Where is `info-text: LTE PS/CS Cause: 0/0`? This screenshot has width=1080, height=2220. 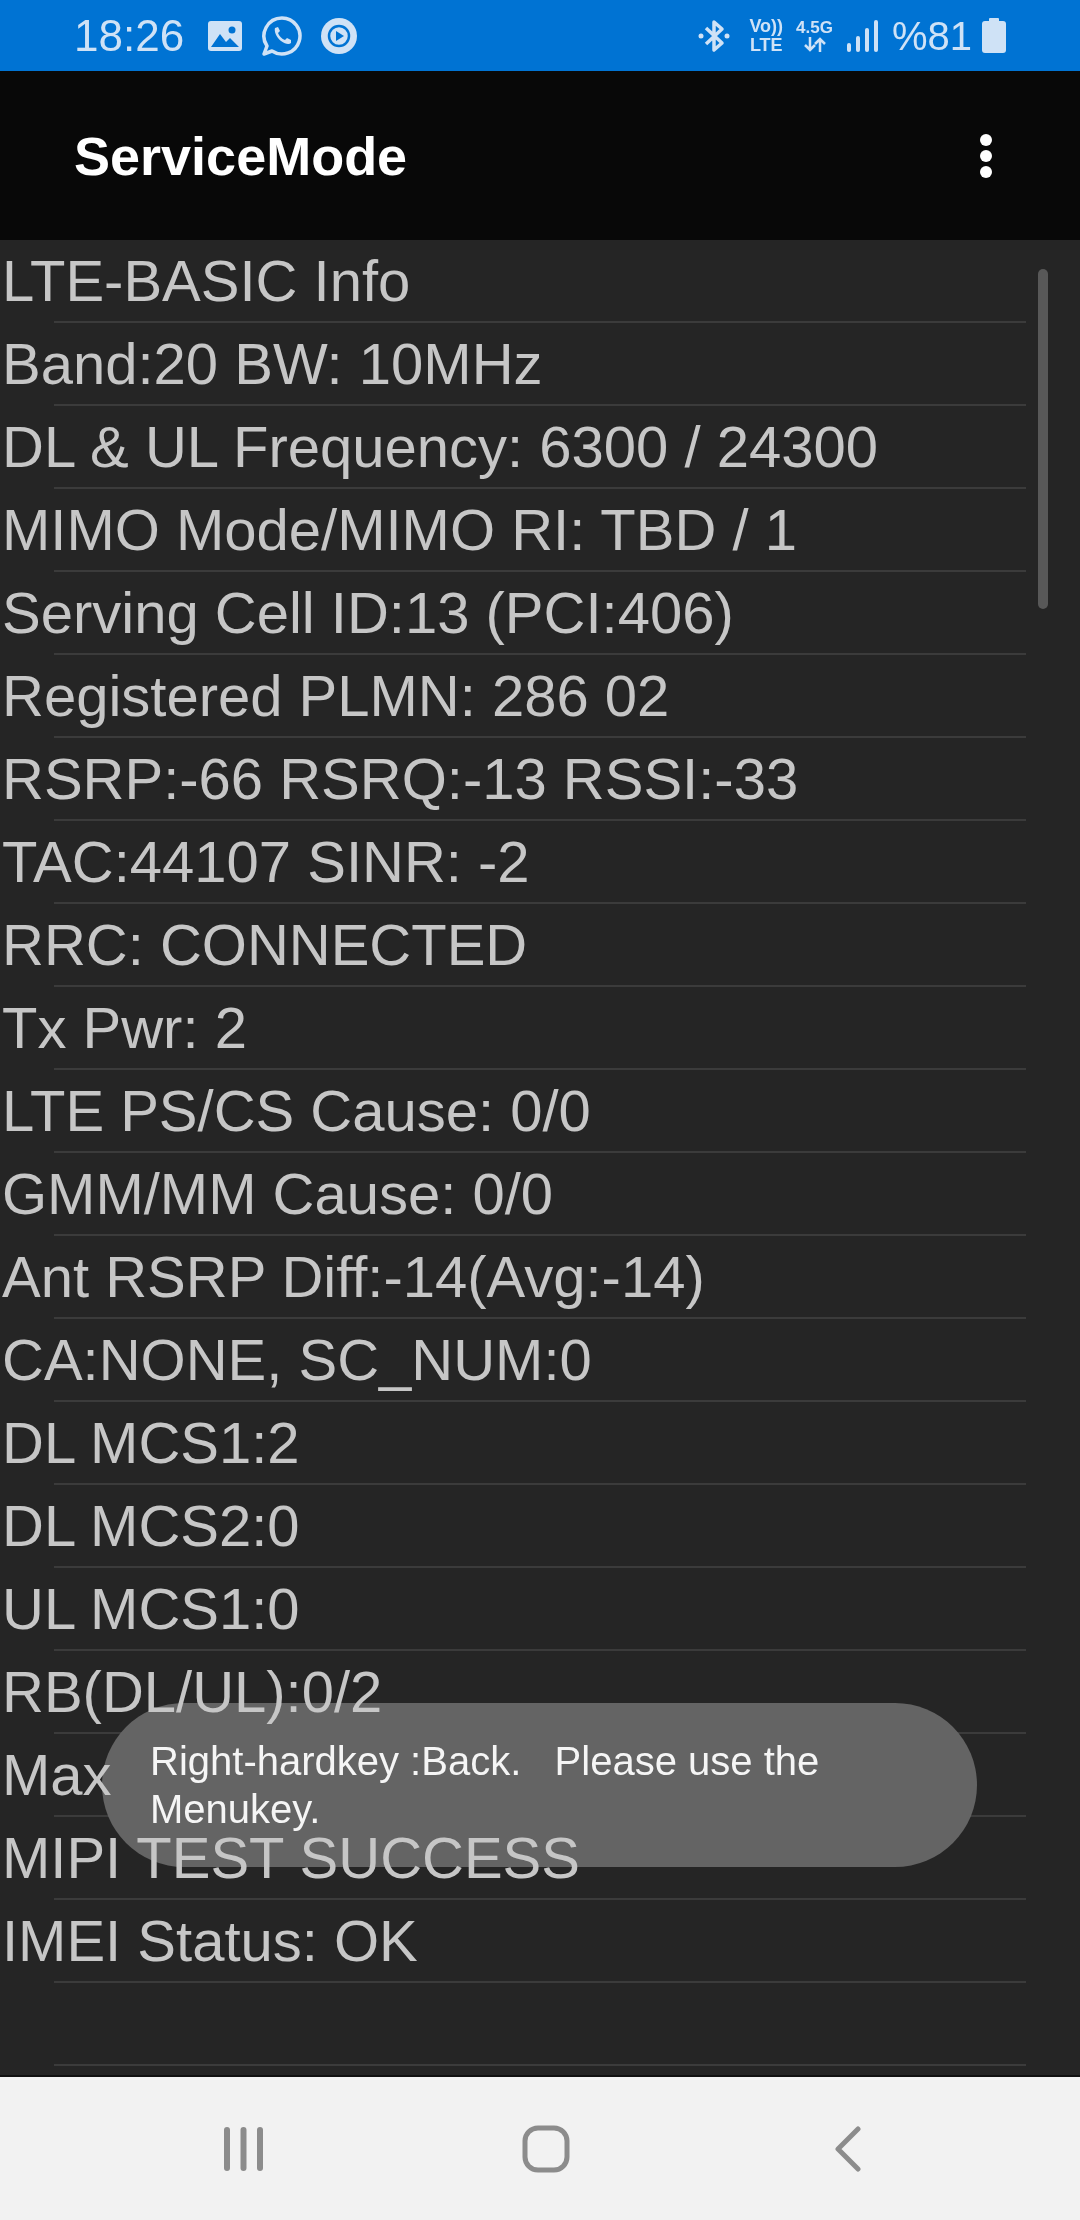
info-text: LTE PS/CS Cause: 0/0 is located at coordinates (296, 1110).